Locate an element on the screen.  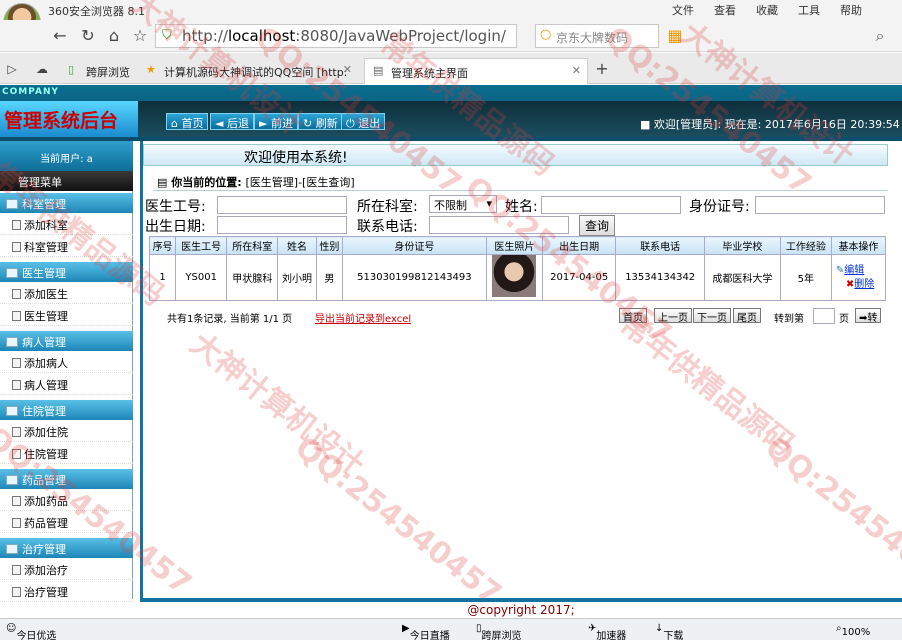
dept-select: 不限制 ▾ is located at coordinates (463, 204).